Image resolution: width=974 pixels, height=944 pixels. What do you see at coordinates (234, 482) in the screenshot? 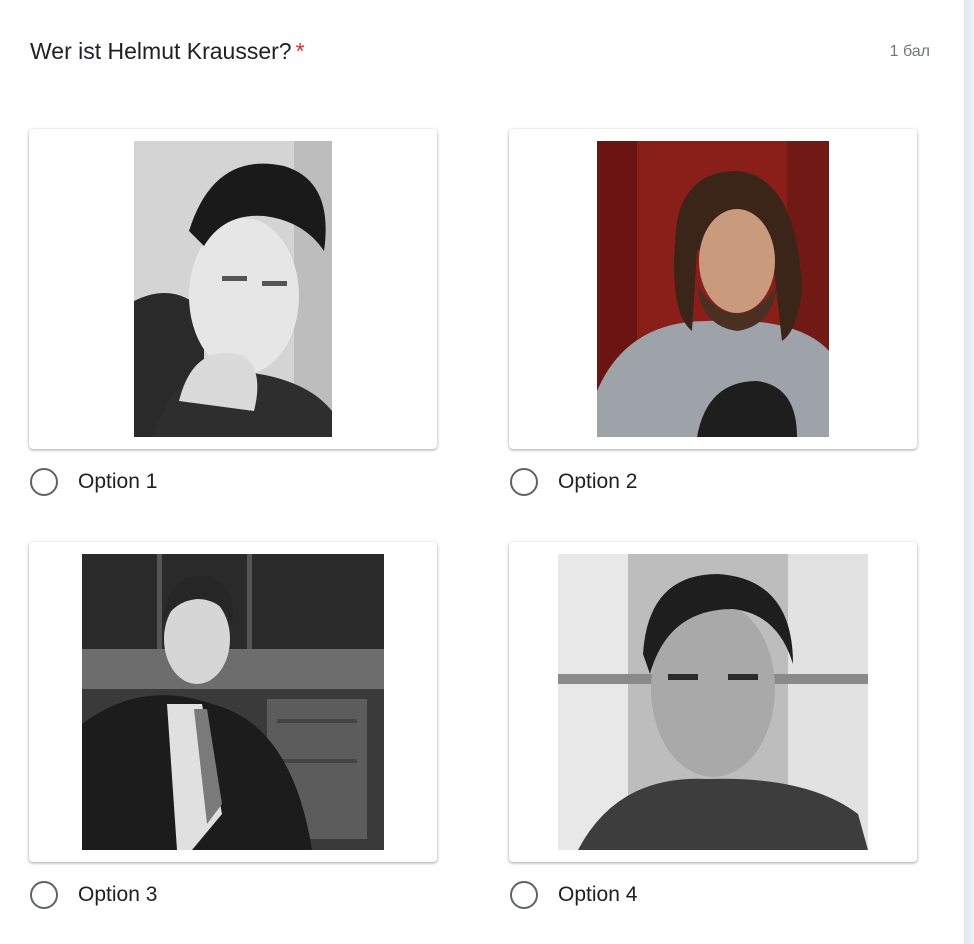
I see `option-radio-row: Option 1` at bounding box center [234, 482].